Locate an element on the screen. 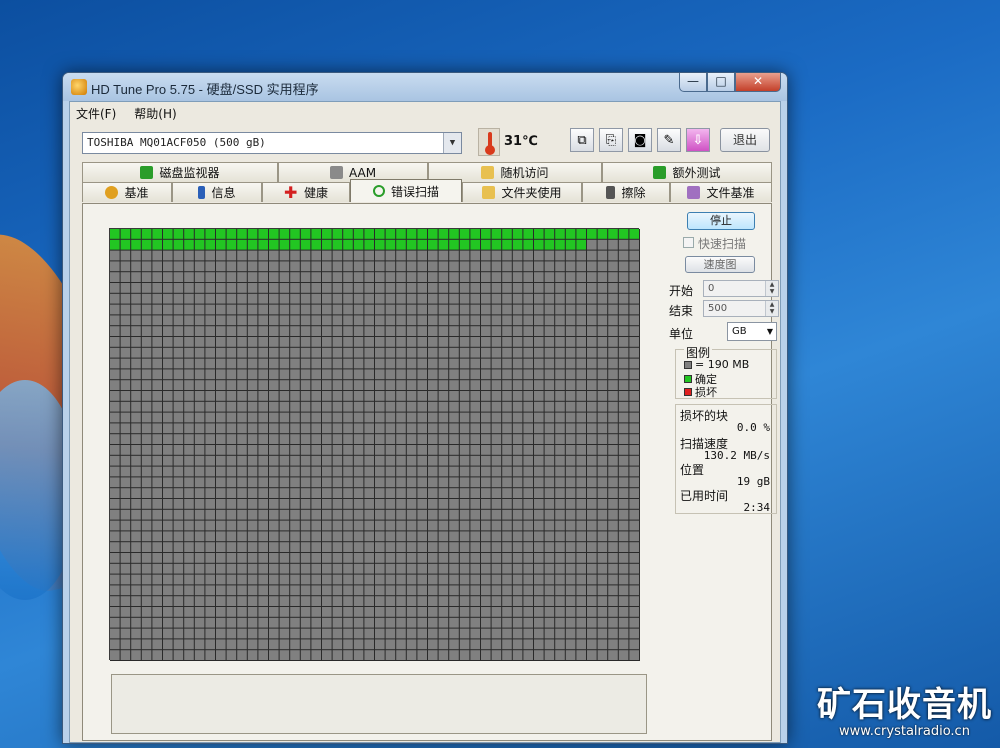  tab-file-benchmark: 文件基准 is located at coordinates (721, 192).